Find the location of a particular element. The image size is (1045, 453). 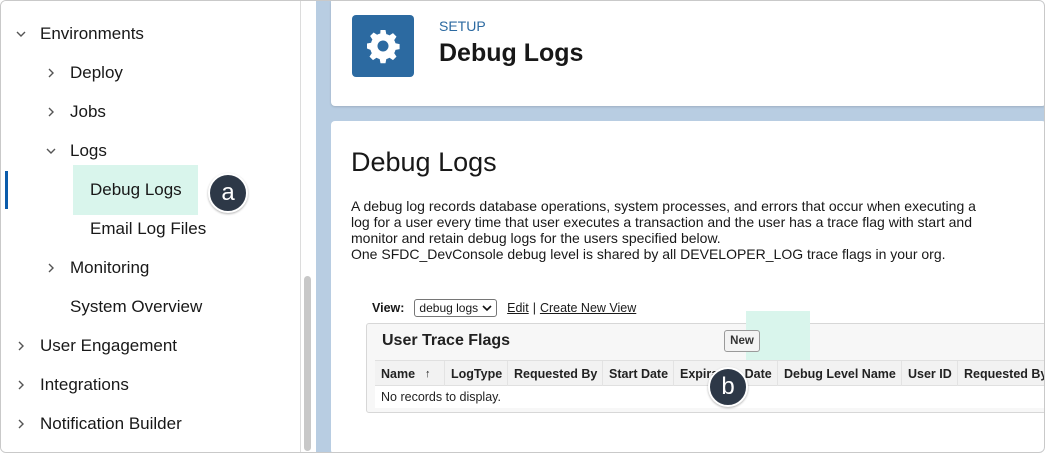

column-header-start-date: Start Date is located at coordinates (638, 373).